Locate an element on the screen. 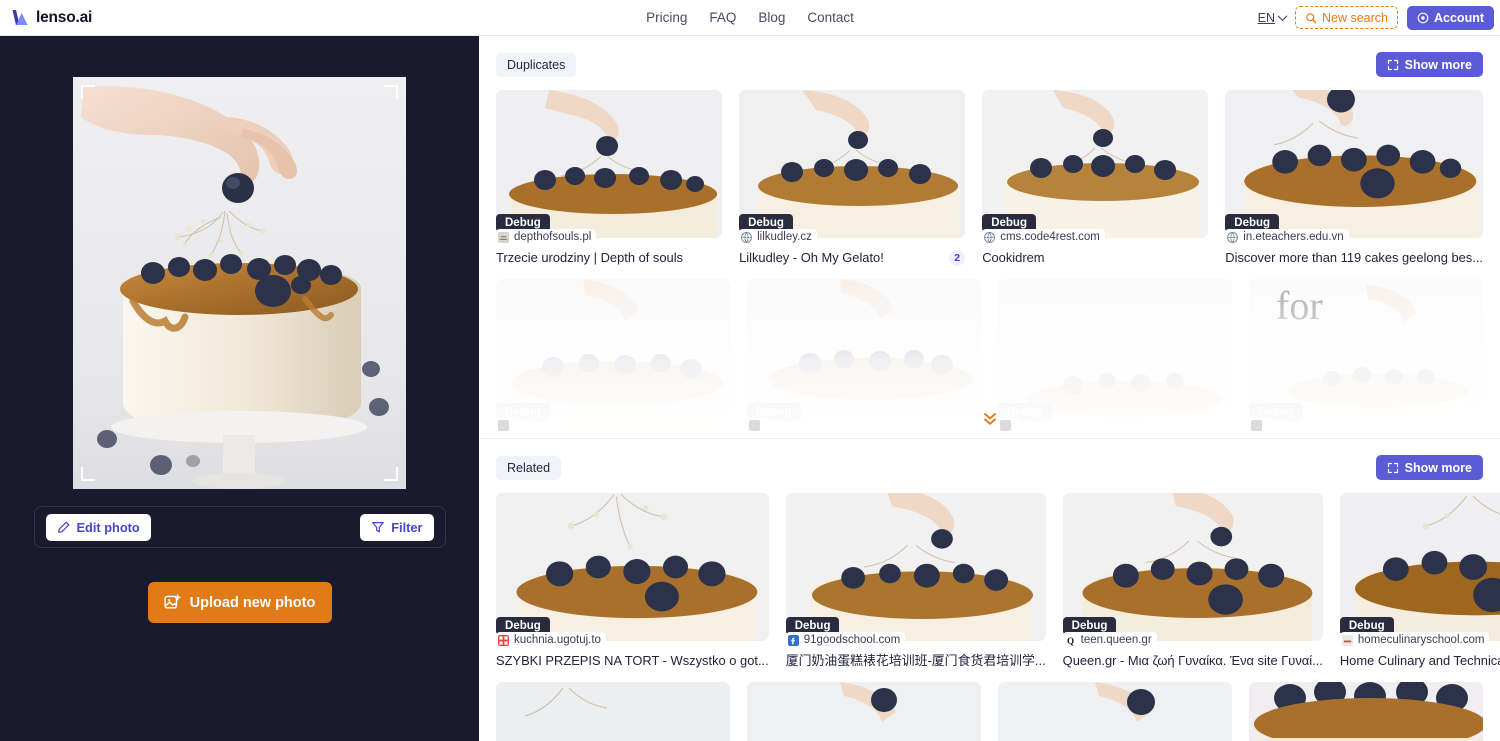  nav-item-faq: FAQ is located at coordinates (722, 17).